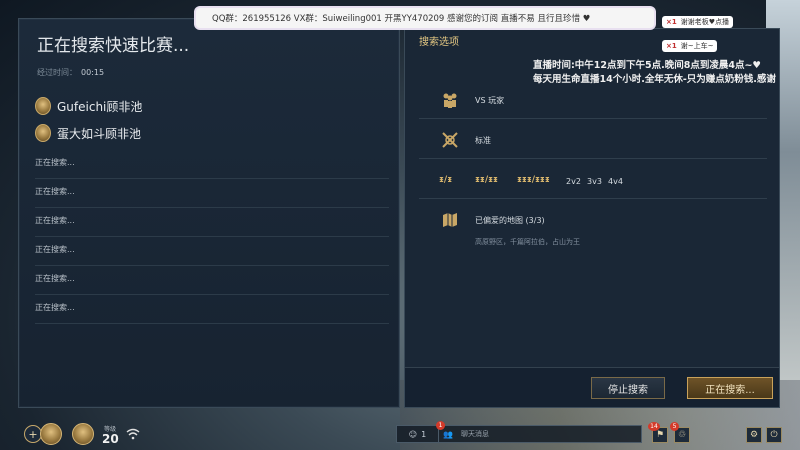 The height and width of the screenshot is (450, 800). Describe the element at coordinates (486, 180) in the screenshot. I see `team-3v3-icon: ᵻᵻ/ᵻᵻ` at that location.